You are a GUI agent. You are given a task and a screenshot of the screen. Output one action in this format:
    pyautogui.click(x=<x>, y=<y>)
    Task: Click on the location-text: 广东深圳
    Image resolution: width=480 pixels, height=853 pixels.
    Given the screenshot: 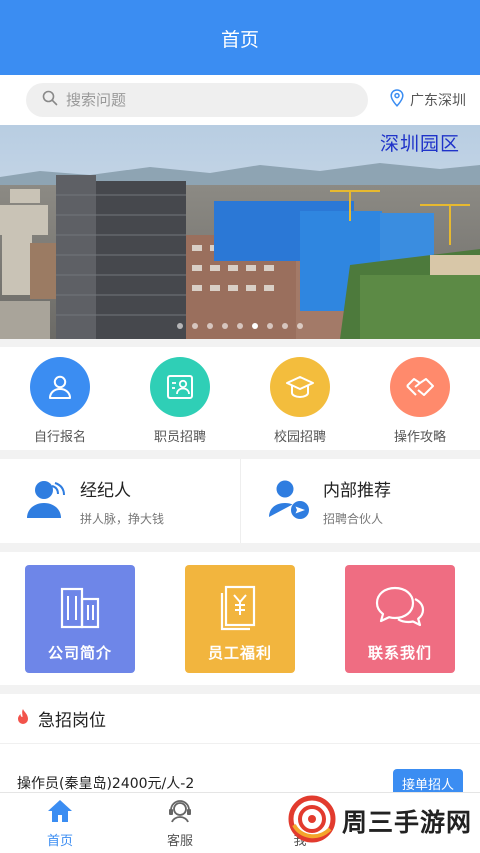 What is the action you would take?
    pyautogui.click(x=438, y=101)
    